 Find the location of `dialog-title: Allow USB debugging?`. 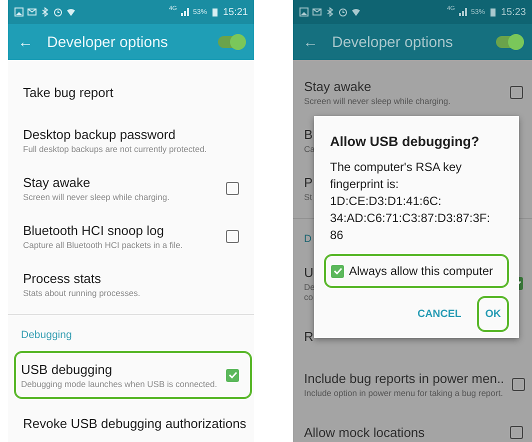

dialog-title: Allow USB debugging? is located at coordinates (405, 141).